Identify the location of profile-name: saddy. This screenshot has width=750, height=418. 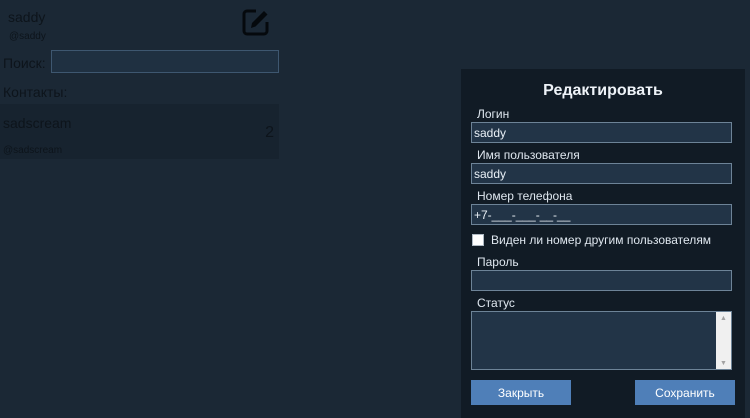
(27, 17).